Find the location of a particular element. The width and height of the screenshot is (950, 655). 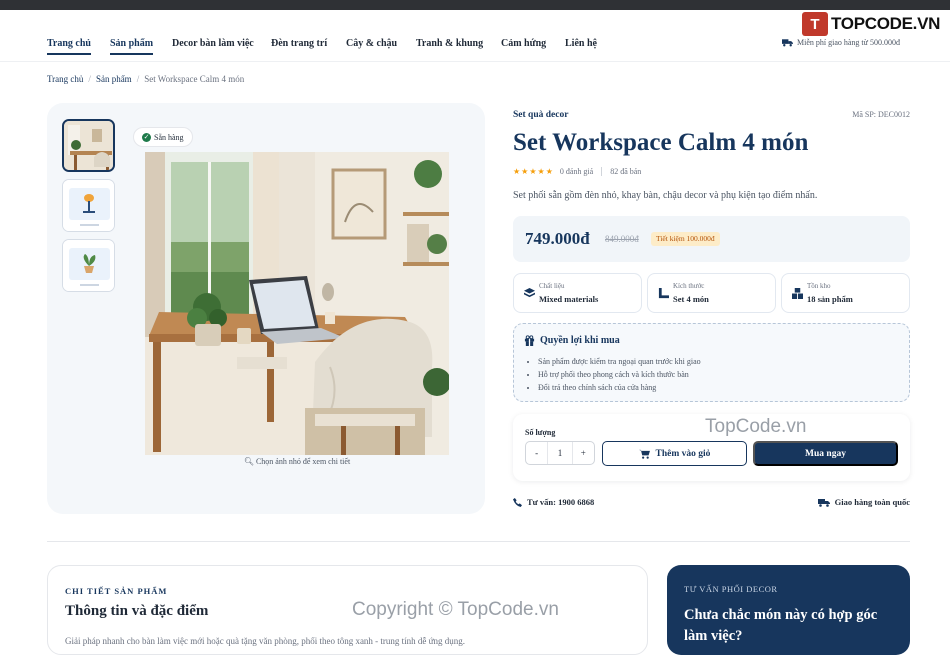

product-rating: ★★★★★ 0 đánh giá 82 đã bán is located at coordinates (577, 171).